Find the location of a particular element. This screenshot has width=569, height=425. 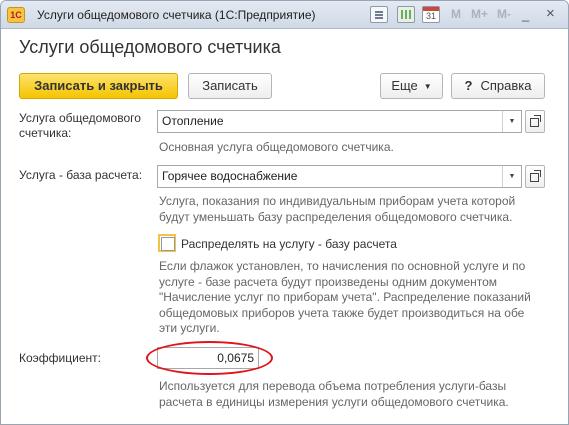

service-label: Услуга общедомового счетчика: is located at coordinates (80, 125).